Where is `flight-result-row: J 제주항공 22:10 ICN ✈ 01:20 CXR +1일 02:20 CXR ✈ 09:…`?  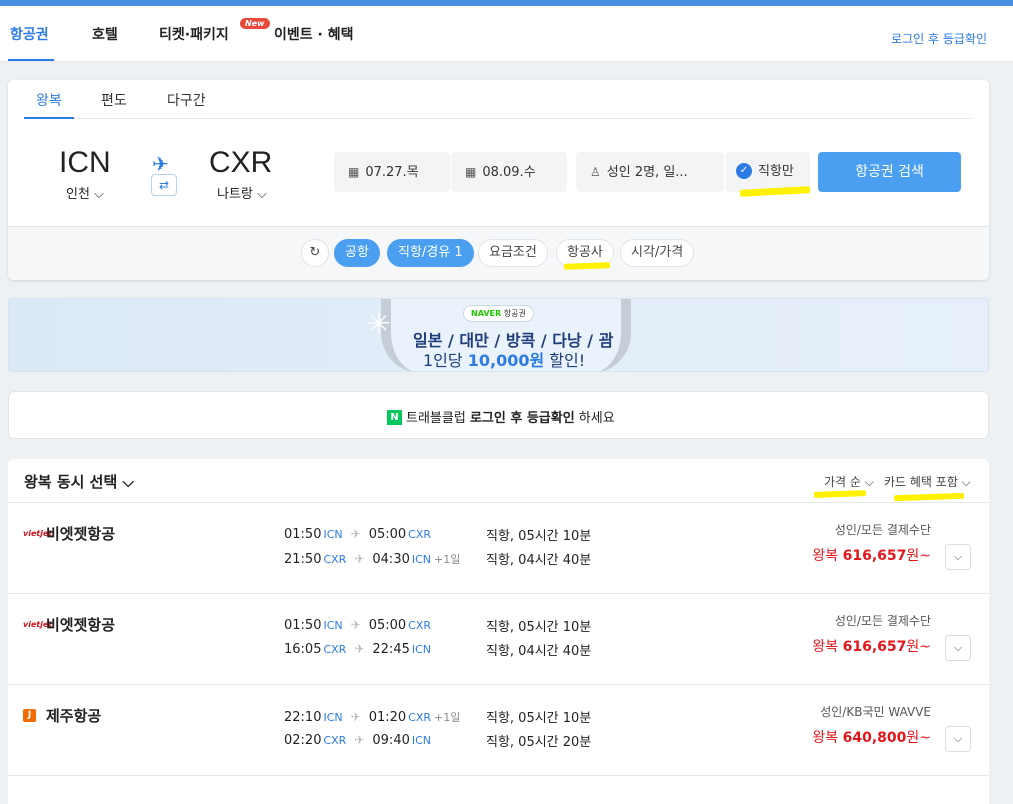
flight-result-row: J 제주항공 22:10 ICN ✈ 01:20 CXR +1일 02:20 CXR ✈ 09:… is located at coordinates (498, 730).